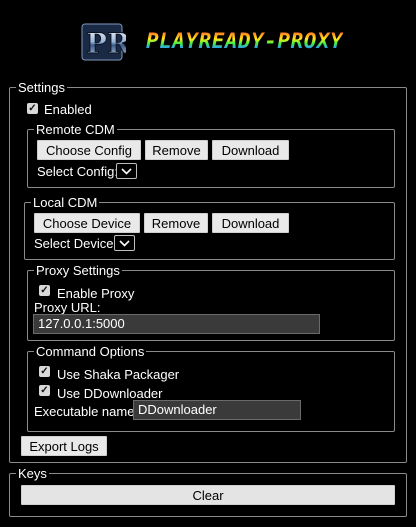 The height and width of the screenshot is (527, 416). What do you see at coordinates (96, 293) in the screenshot?
I see `enable-proxy-label: Enable Proxy` at bounding box center [96, 293].